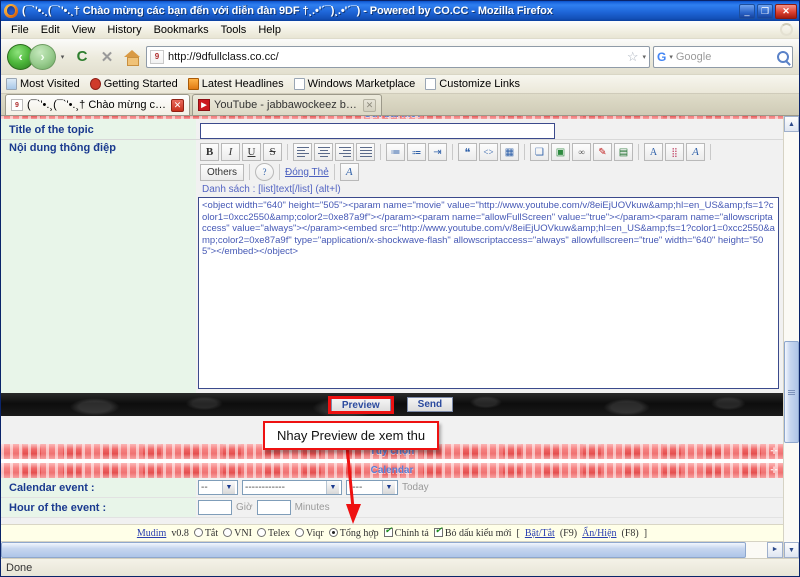 The height and width of the screenshot is (577, 800). What do you see at coordinates (344, 152) in the screenshot?
I see `align-right-button` at bounding box center [344, 152].